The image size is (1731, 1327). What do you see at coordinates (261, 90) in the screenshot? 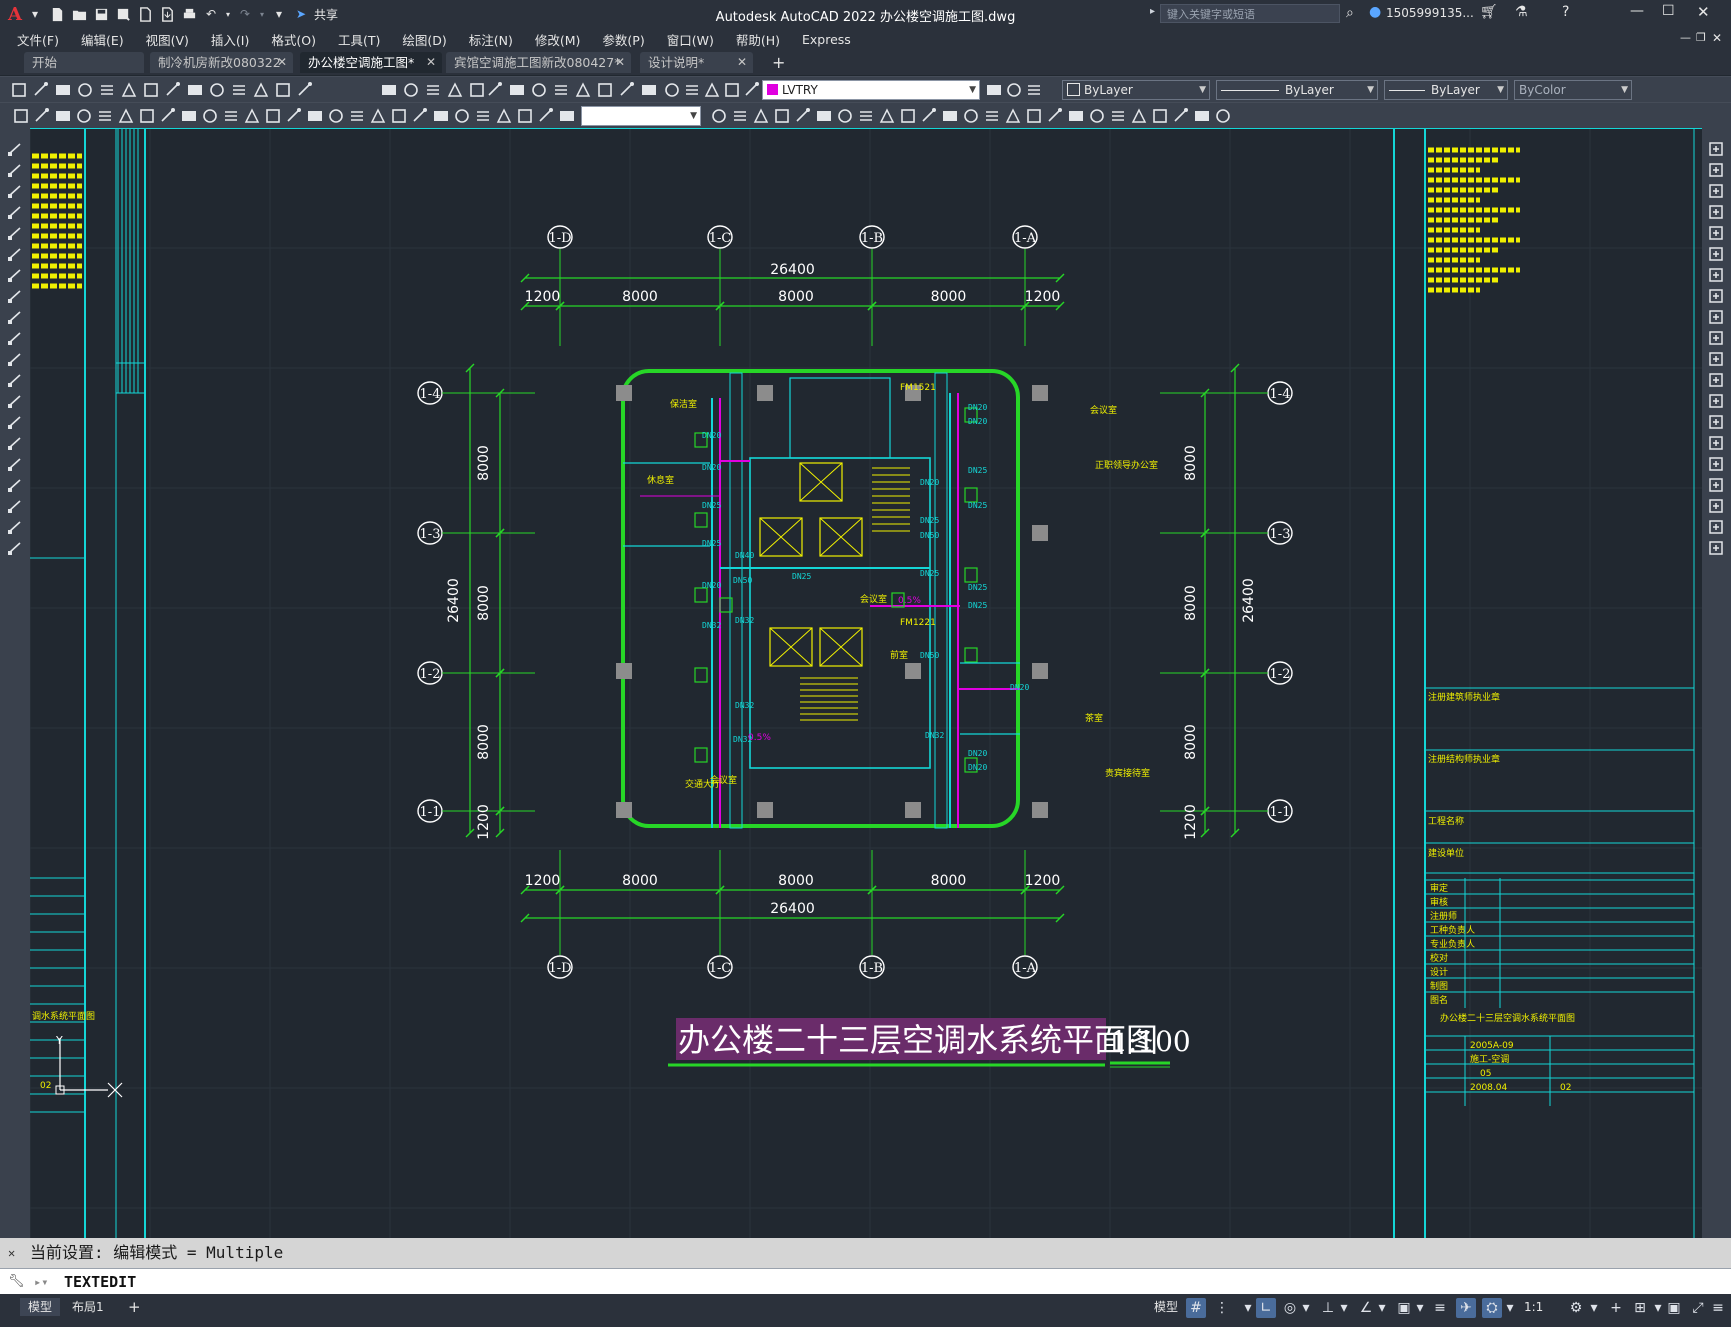
I see `standard-tool-12-icon` at bounding box center [261, 90].